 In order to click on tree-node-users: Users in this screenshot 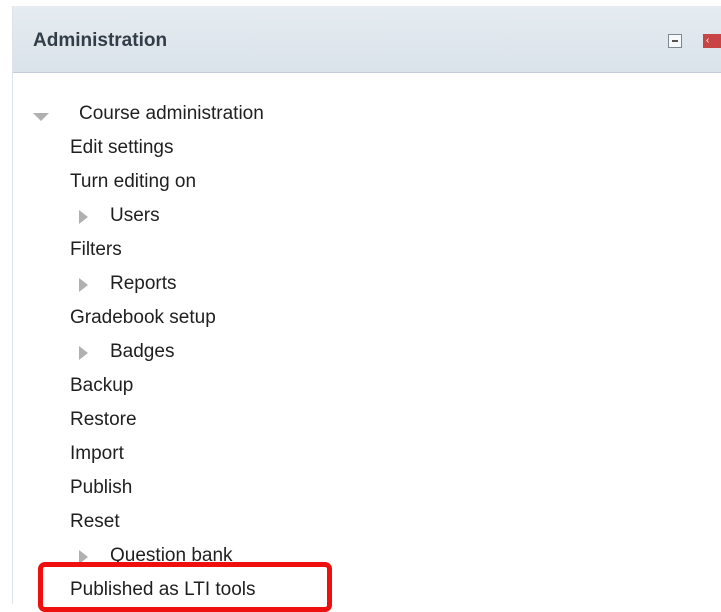, I will do `click(170, 218)`.